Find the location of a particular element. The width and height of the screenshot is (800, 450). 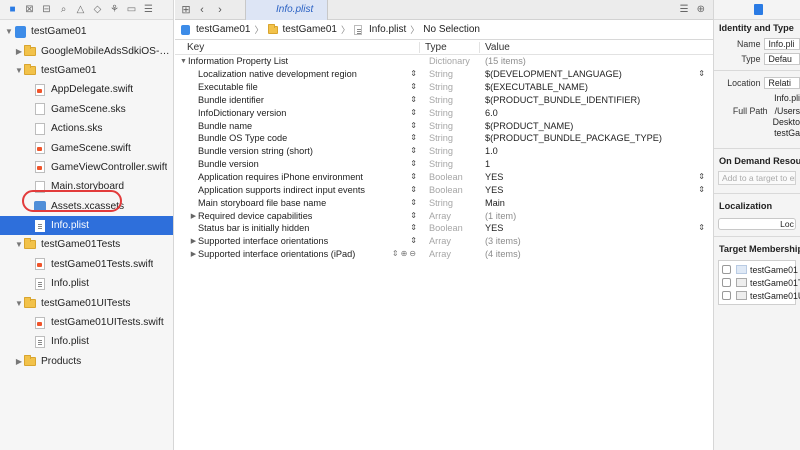

location-select: Relati is located at coordinates (782, 82).